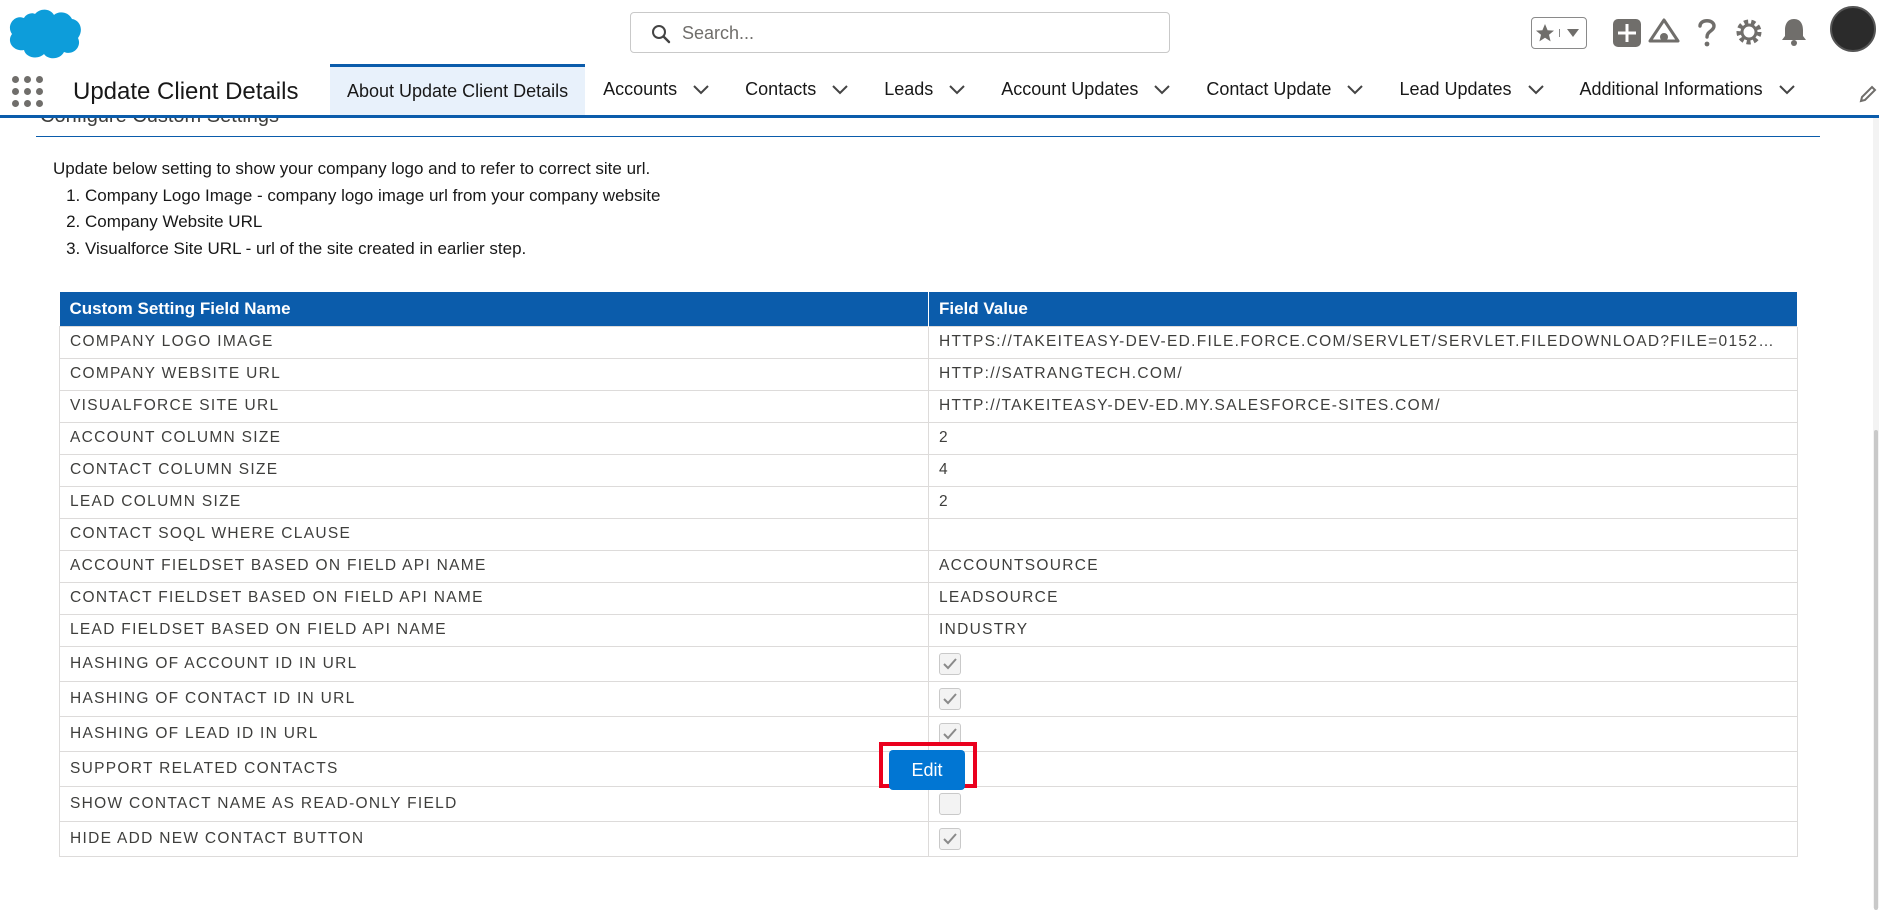 This screenshot has height=910, width=1879. I want to click on checkbox-hashing-account-id, so click(950, 663).